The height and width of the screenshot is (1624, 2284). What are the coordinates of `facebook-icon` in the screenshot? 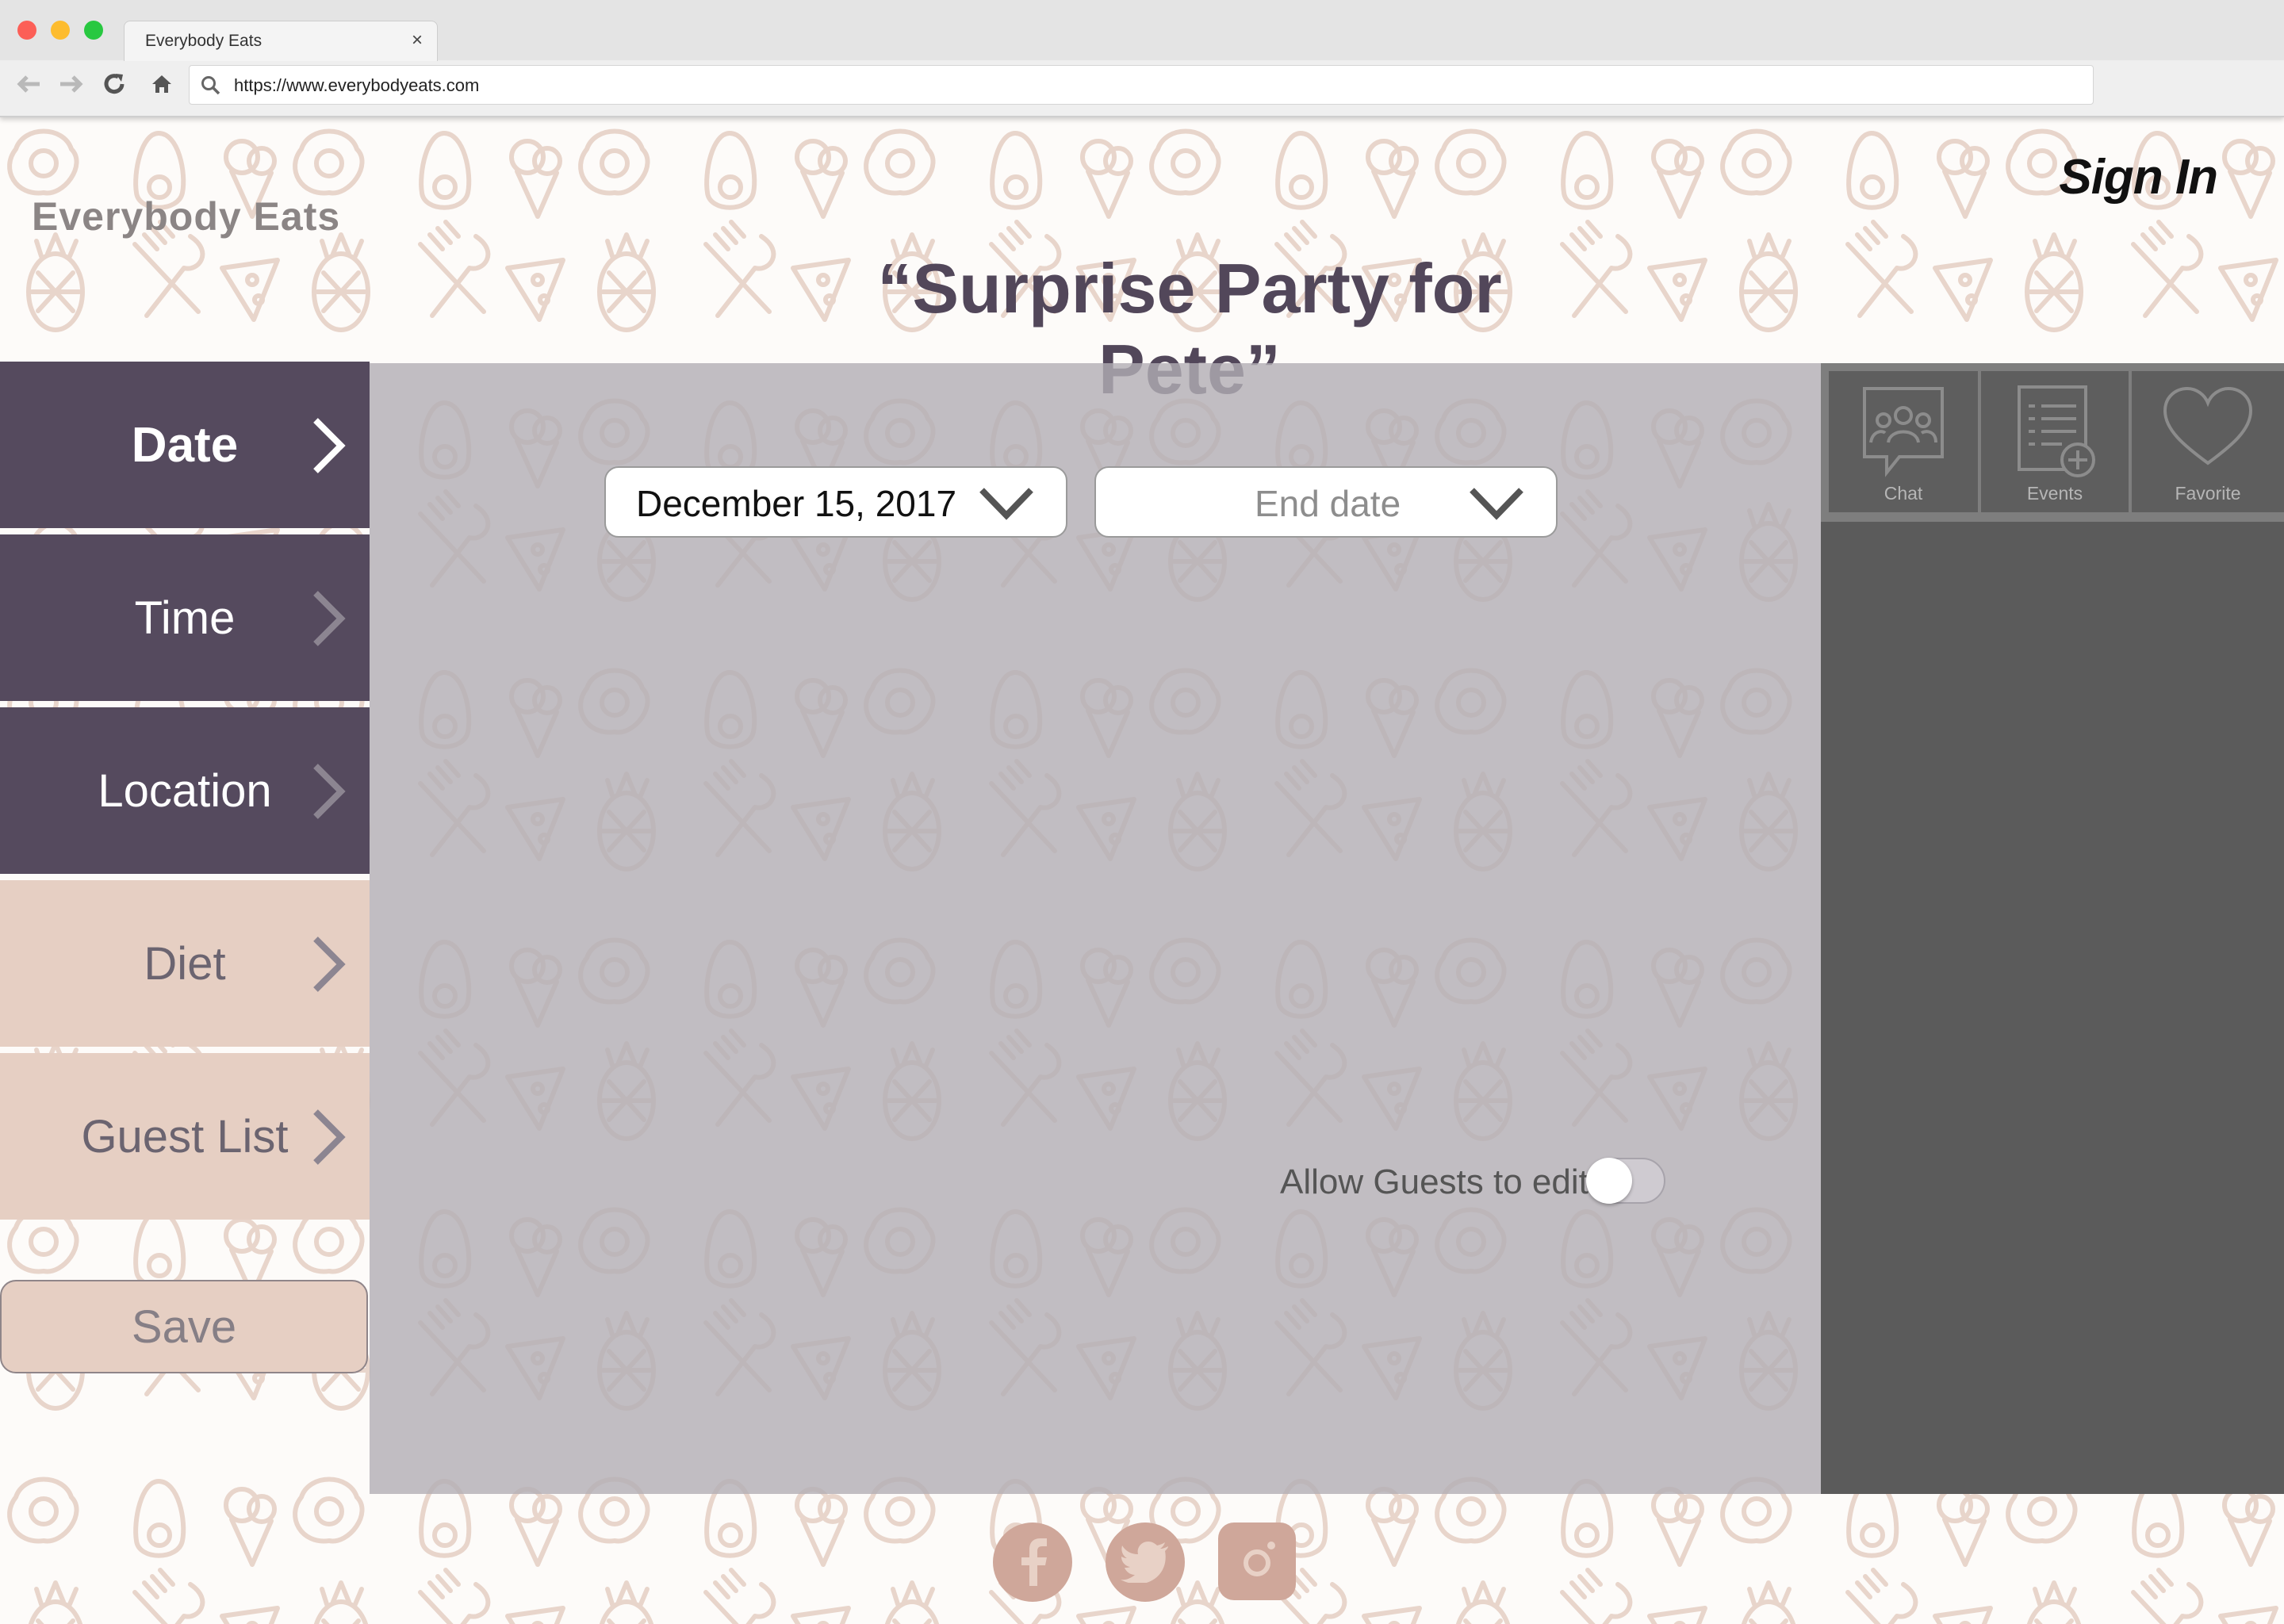 It's located at (1034, 1562).